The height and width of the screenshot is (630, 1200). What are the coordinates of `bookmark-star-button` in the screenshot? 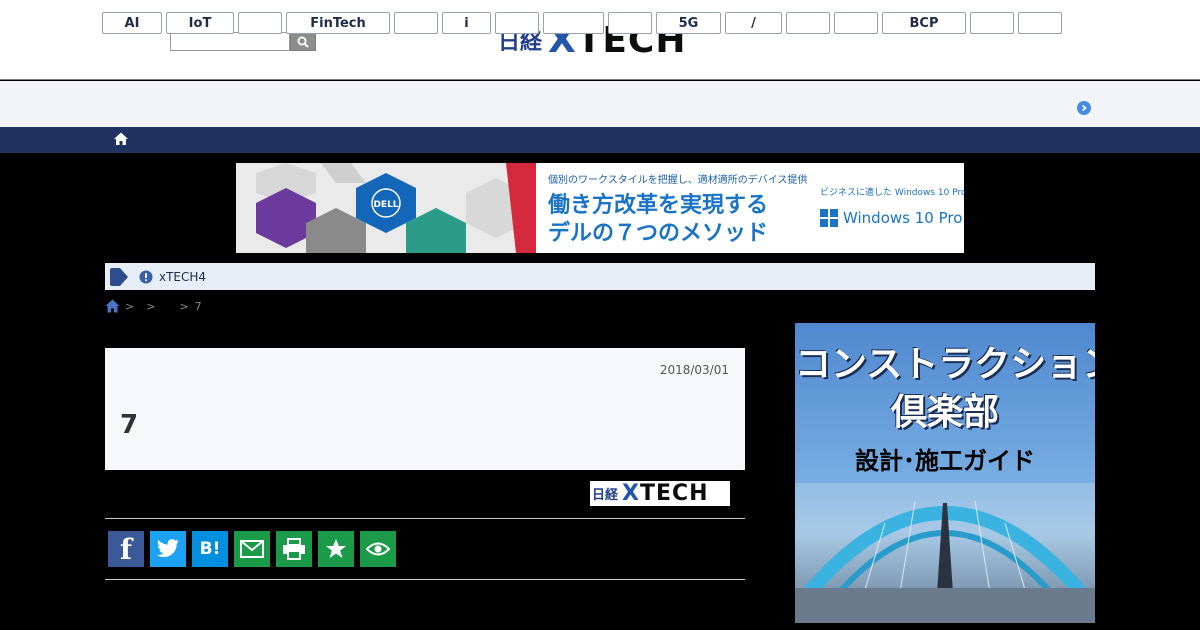 It's located at (336, 549).